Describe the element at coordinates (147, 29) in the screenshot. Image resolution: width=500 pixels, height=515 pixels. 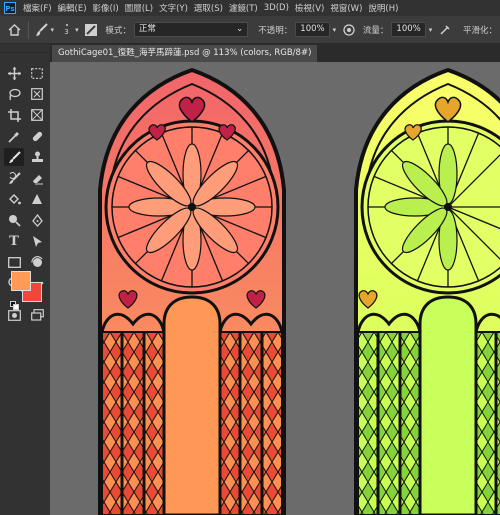
I see `mode-value: 正常` at that location.